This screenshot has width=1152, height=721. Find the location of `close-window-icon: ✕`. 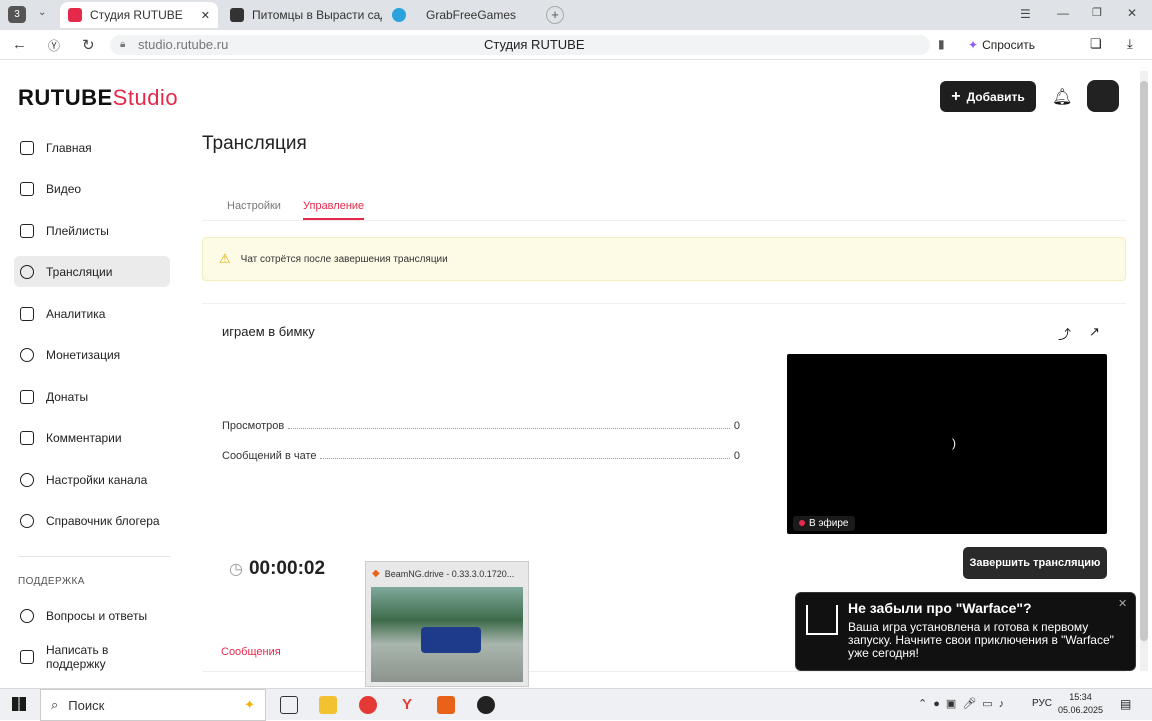

close-window-icon: ✕ is located at coordinates (1132, 13).